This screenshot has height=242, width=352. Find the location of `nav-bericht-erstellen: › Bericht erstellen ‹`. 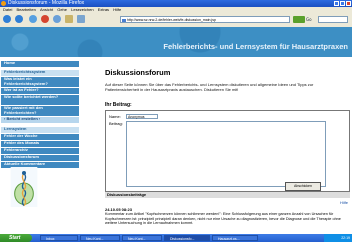

nav-bericht-erstellen: › Bericht erstellen ‹ is located at coordinates (40, 119).